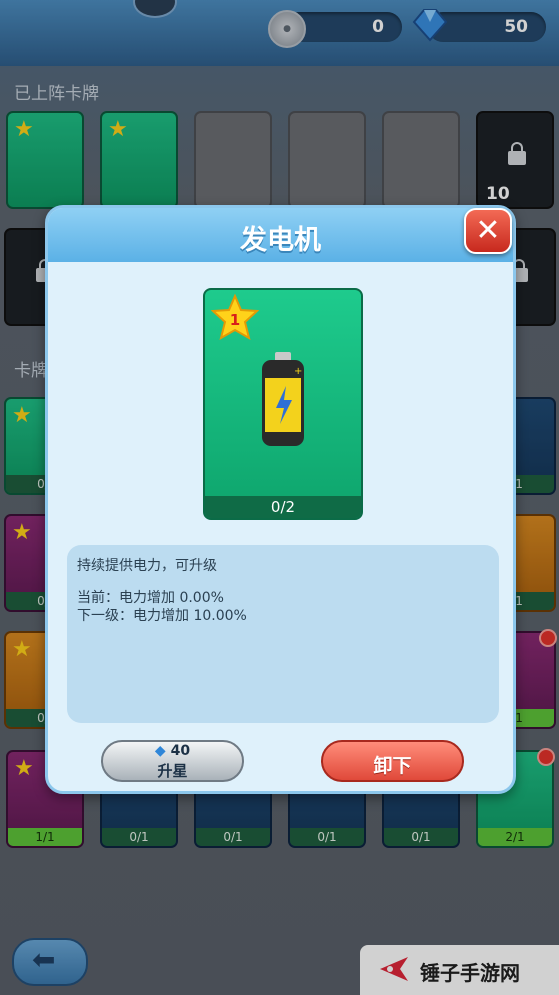 The height and width of the screenshot is (995, 559). I want to click on card-description: 持续提供电力，可升级, so click(147, 566).